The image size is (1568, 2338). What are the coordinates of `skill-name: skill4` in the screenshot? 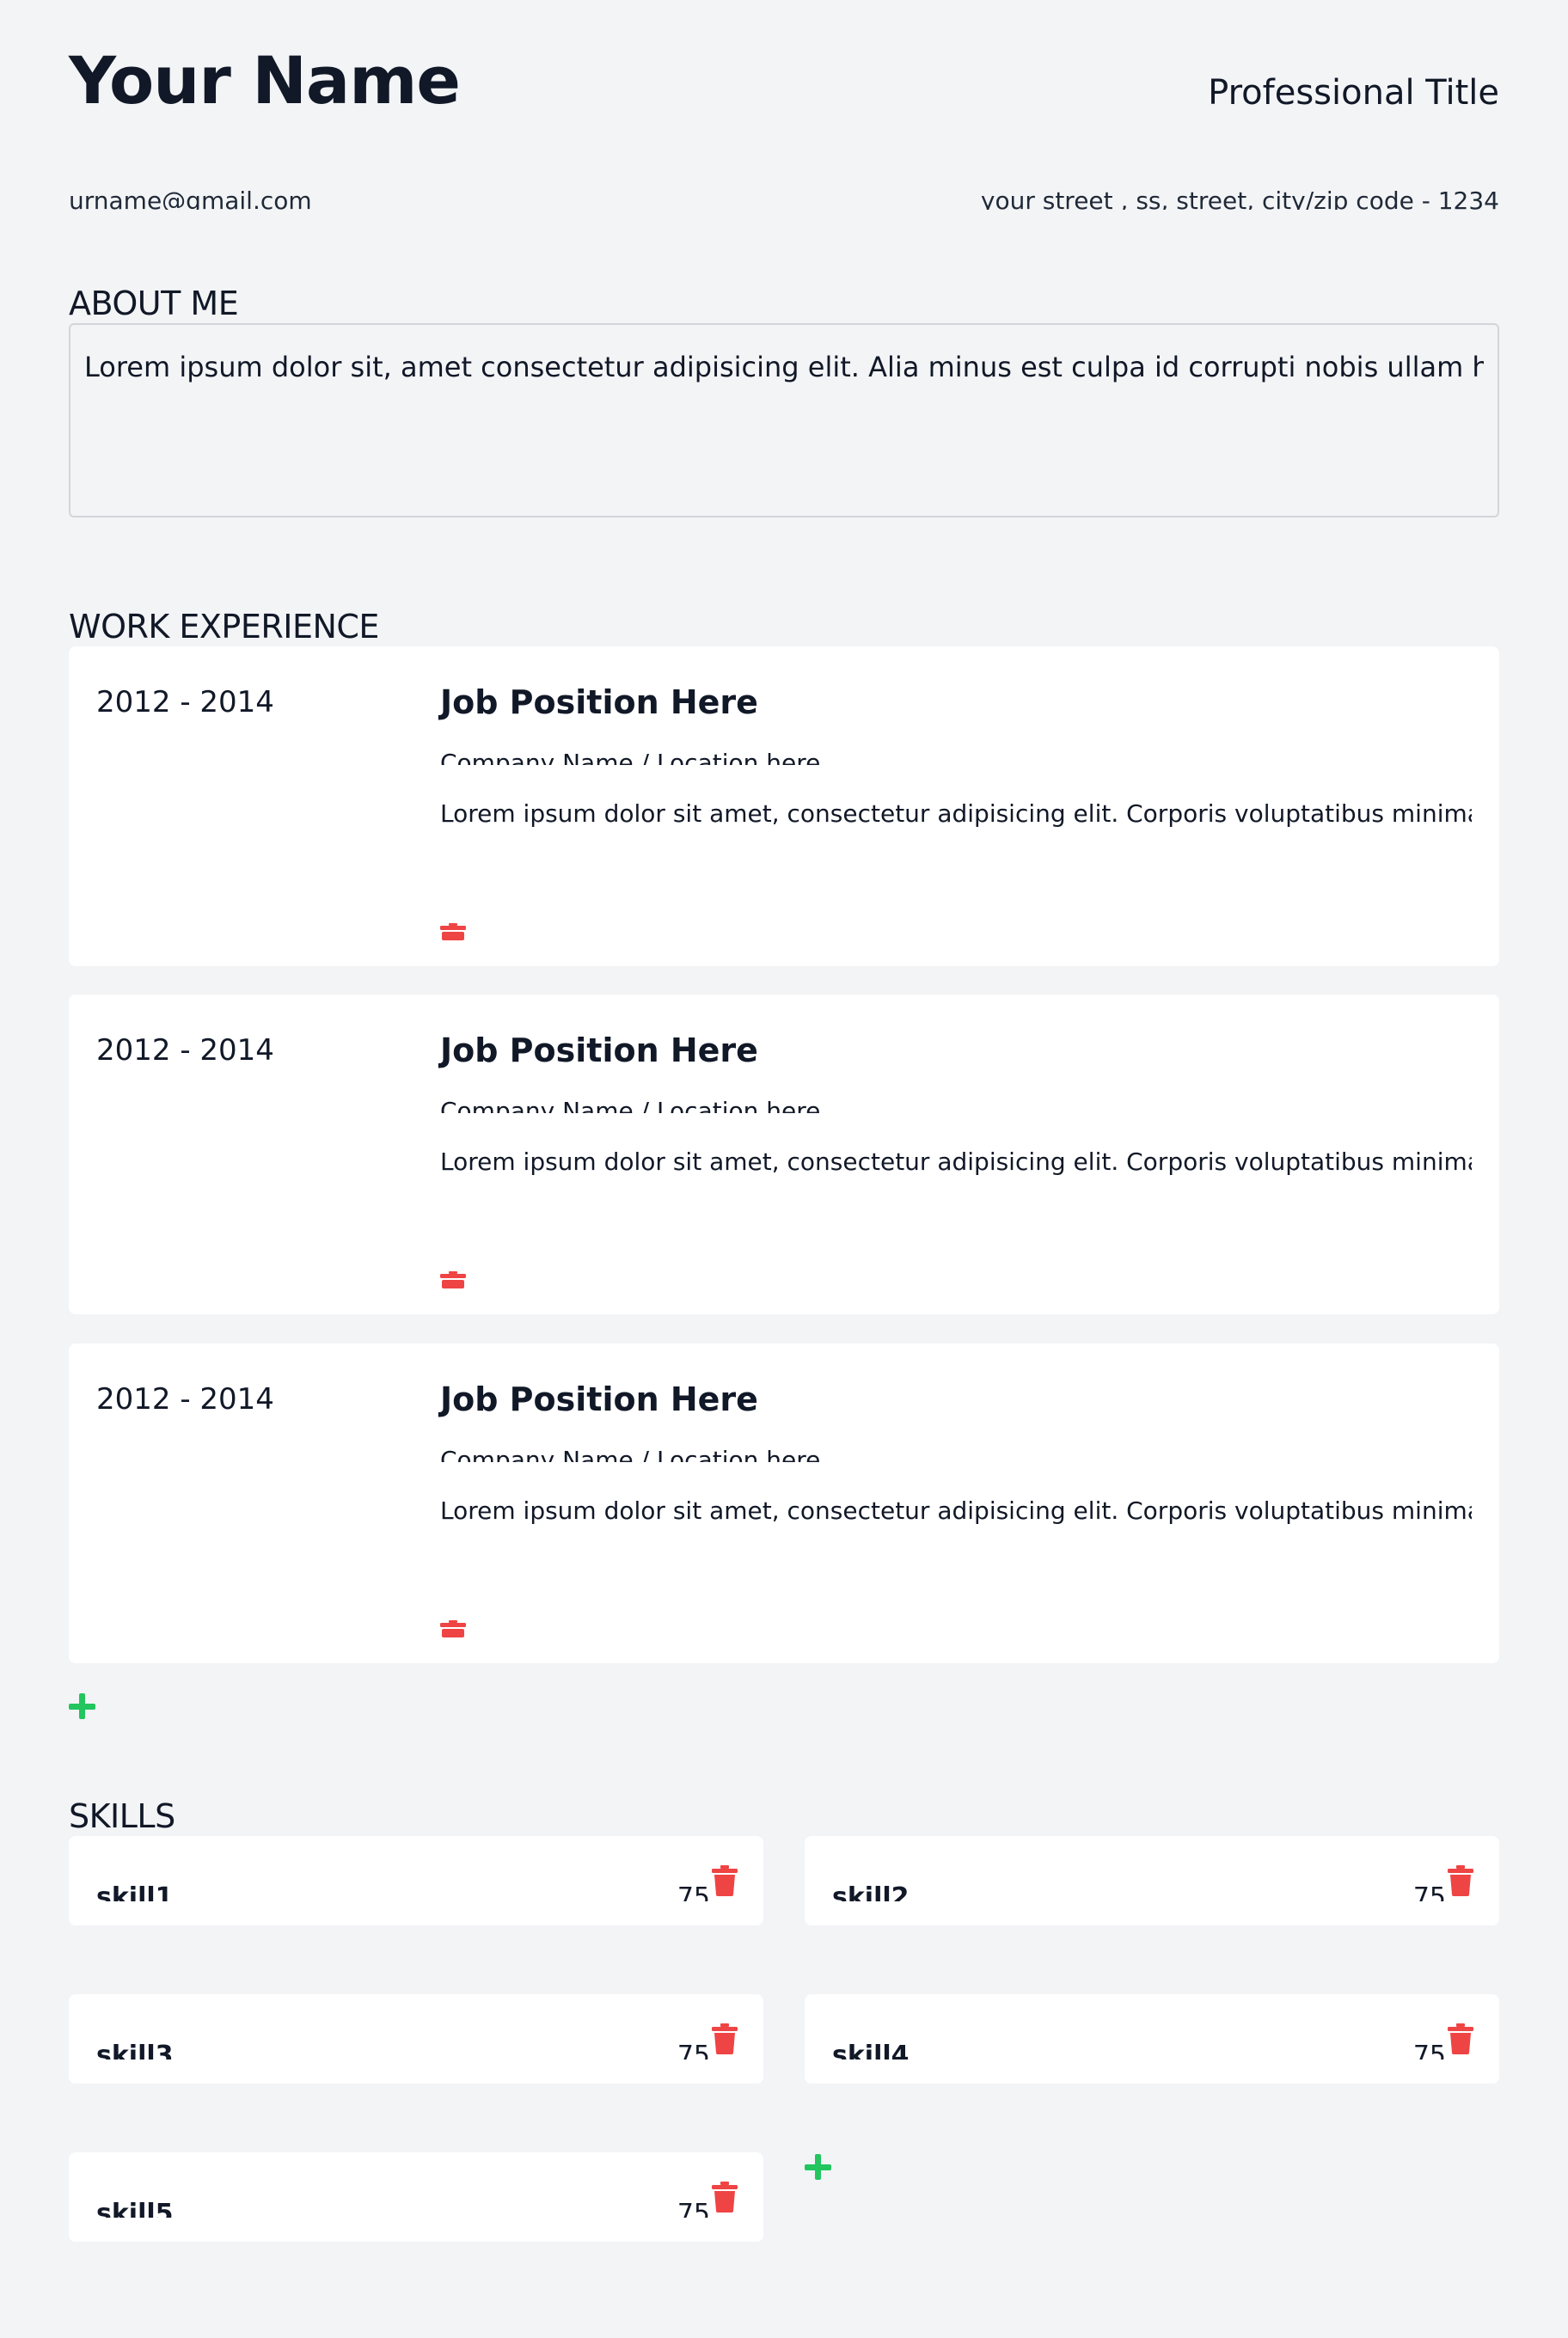 It's located at (871, 2050).